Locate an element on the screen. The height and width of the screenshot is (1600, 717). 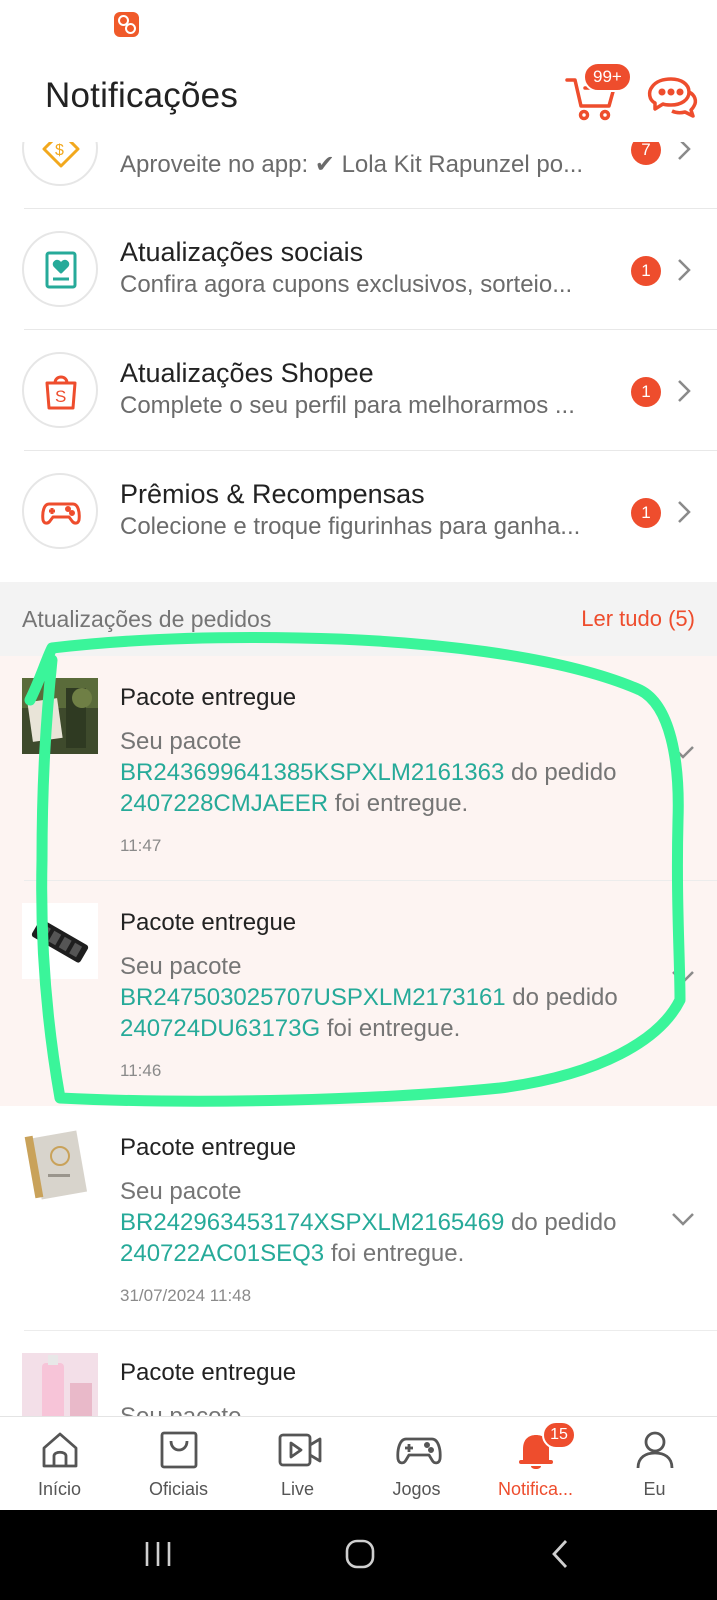
notification-time: 31/07/2024 11:48 is located at coordinates (186, 1295).